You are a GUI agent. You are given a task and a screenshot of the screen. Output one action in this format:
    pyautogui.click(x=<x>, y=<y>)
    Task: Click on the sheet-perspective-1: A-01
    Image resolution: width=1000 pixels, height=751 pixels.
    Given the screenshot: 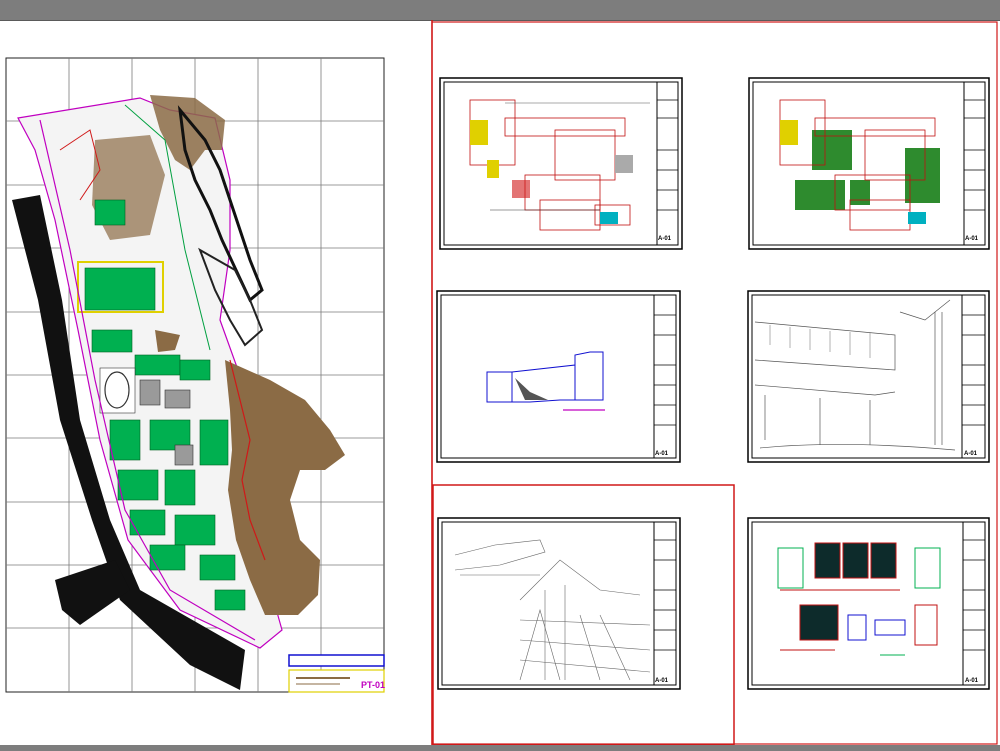 What is the action you would take?
    pyautogui.click(x=868, y=376)
    